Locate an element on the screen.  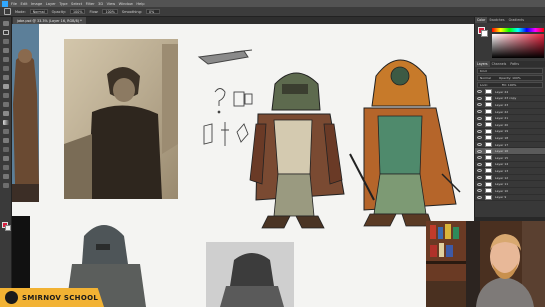
blend-mode-select: Normal Opacity: 100% is located at coordinates (510, 78).